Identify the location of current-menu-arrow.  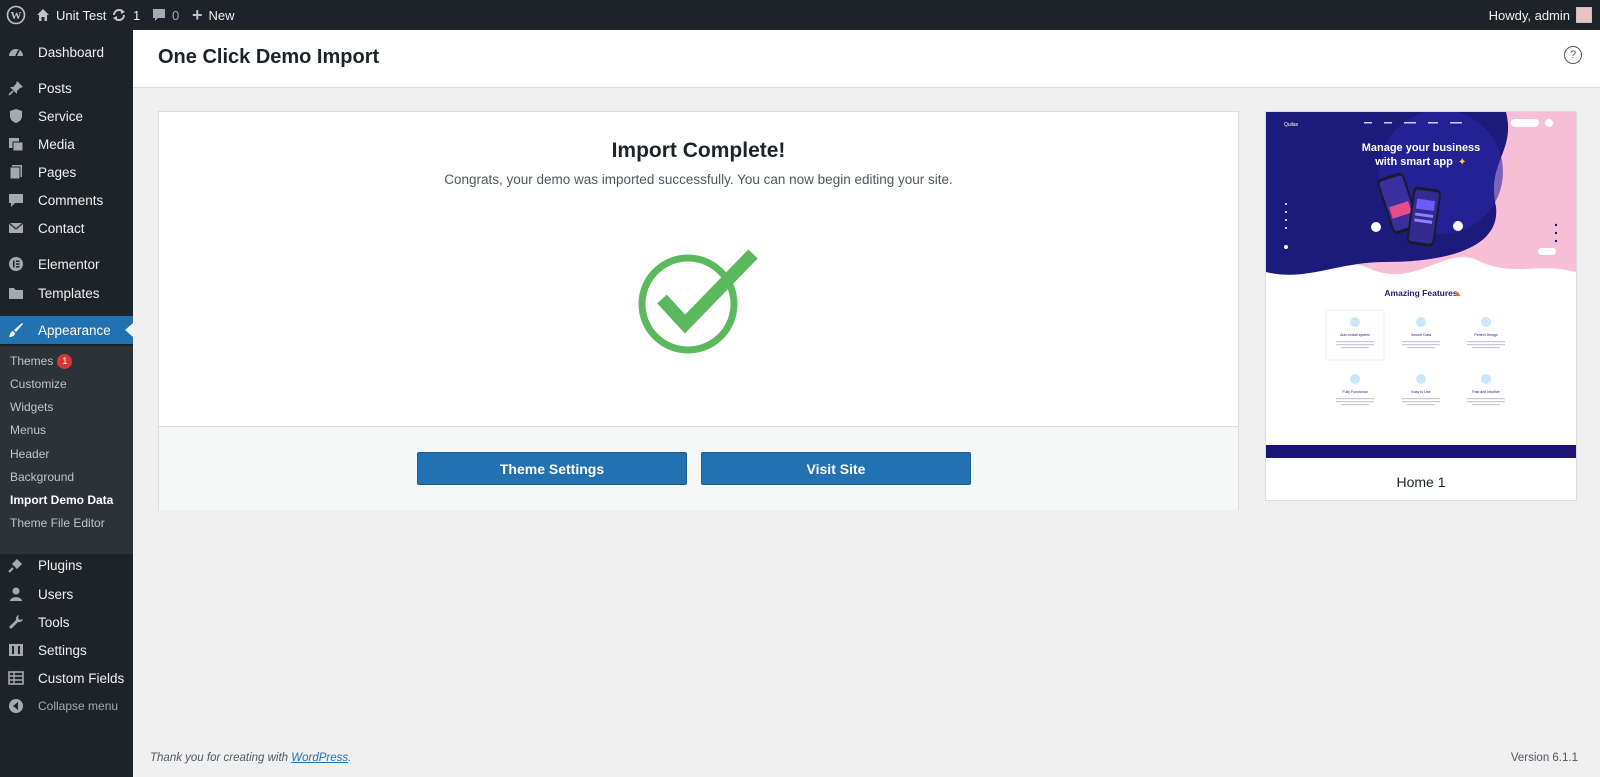
(129, 330).